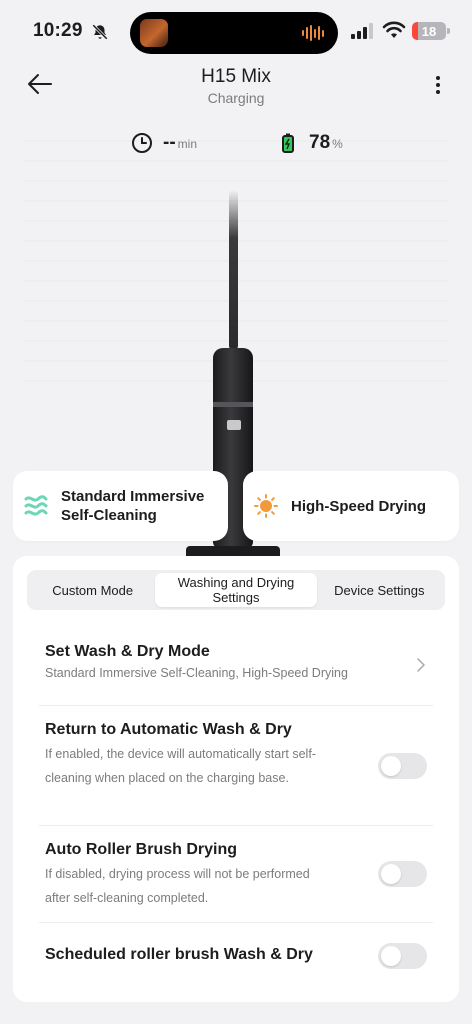 The width and height of the screenshot is (472, 1024). What do you see at coordinates (100, 32) in the screenshot?
I see `bell-slash-icon` at bounding box center [100, 32].